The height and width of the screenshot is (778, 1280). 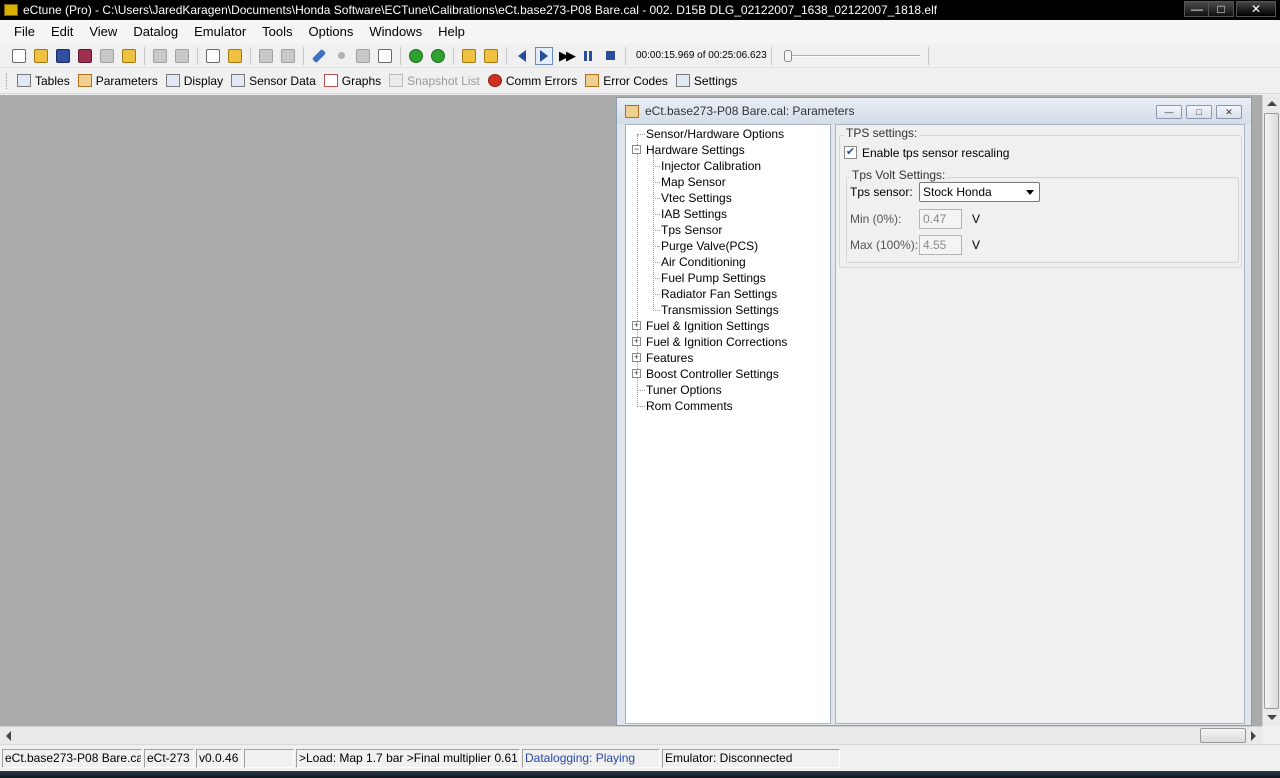 What do you see at coordinates (719, 294) in the screenshot?
I see `tree-item-radiator-fan-settings: Radiator Fan Settings` at bounding box center [719, 294].